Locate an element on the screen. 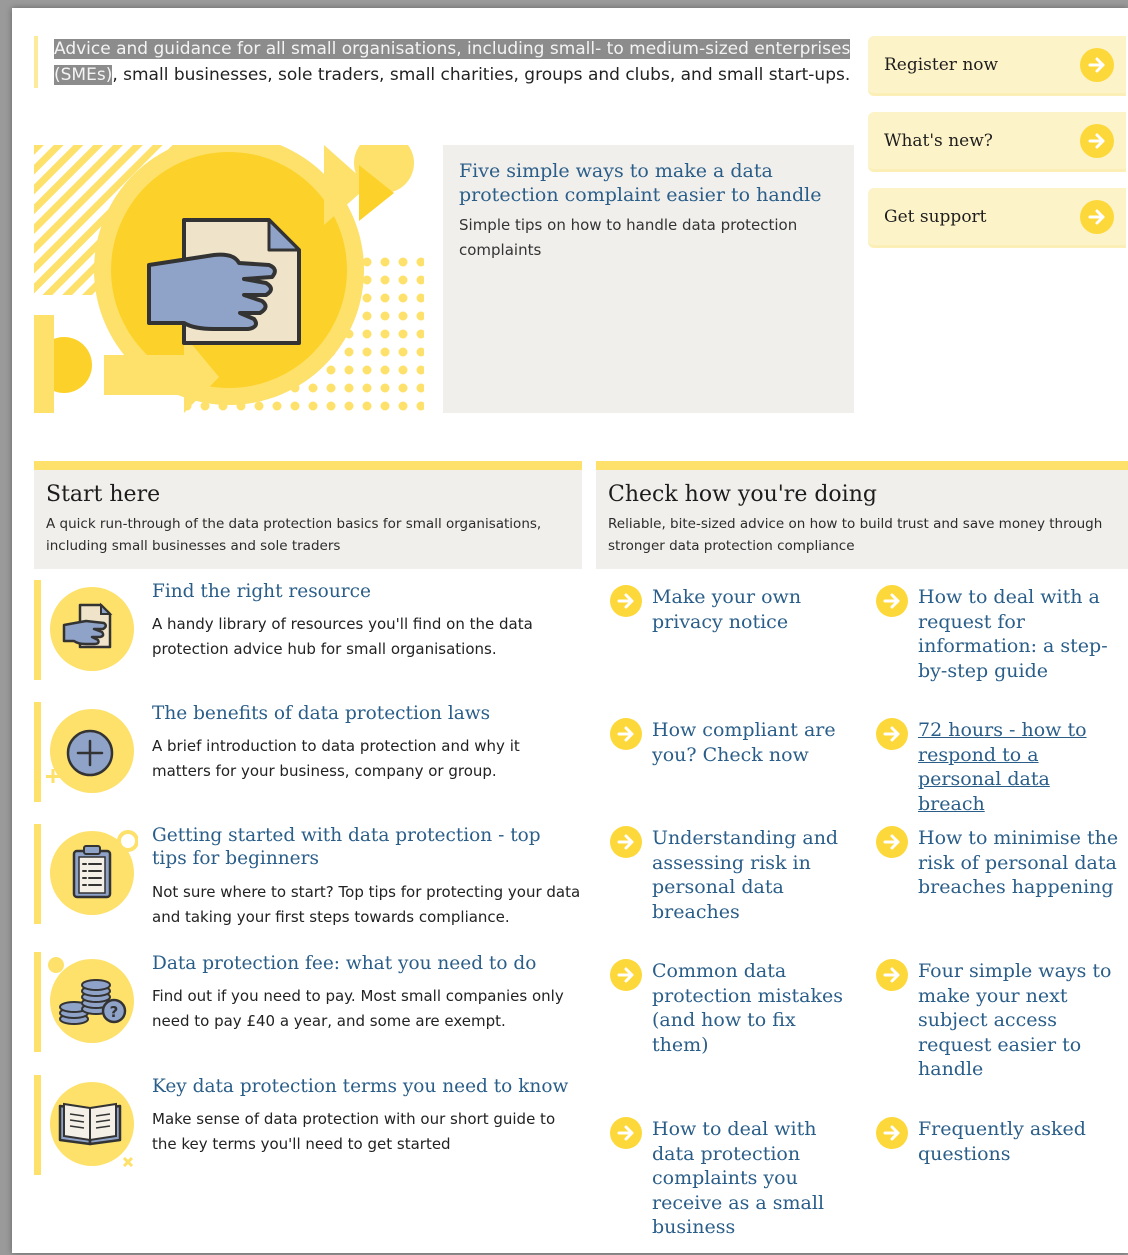 Image resolution: width=1128 pixels, height=1255 pixels. clipboard-icon is located at coordinates (94, 872).